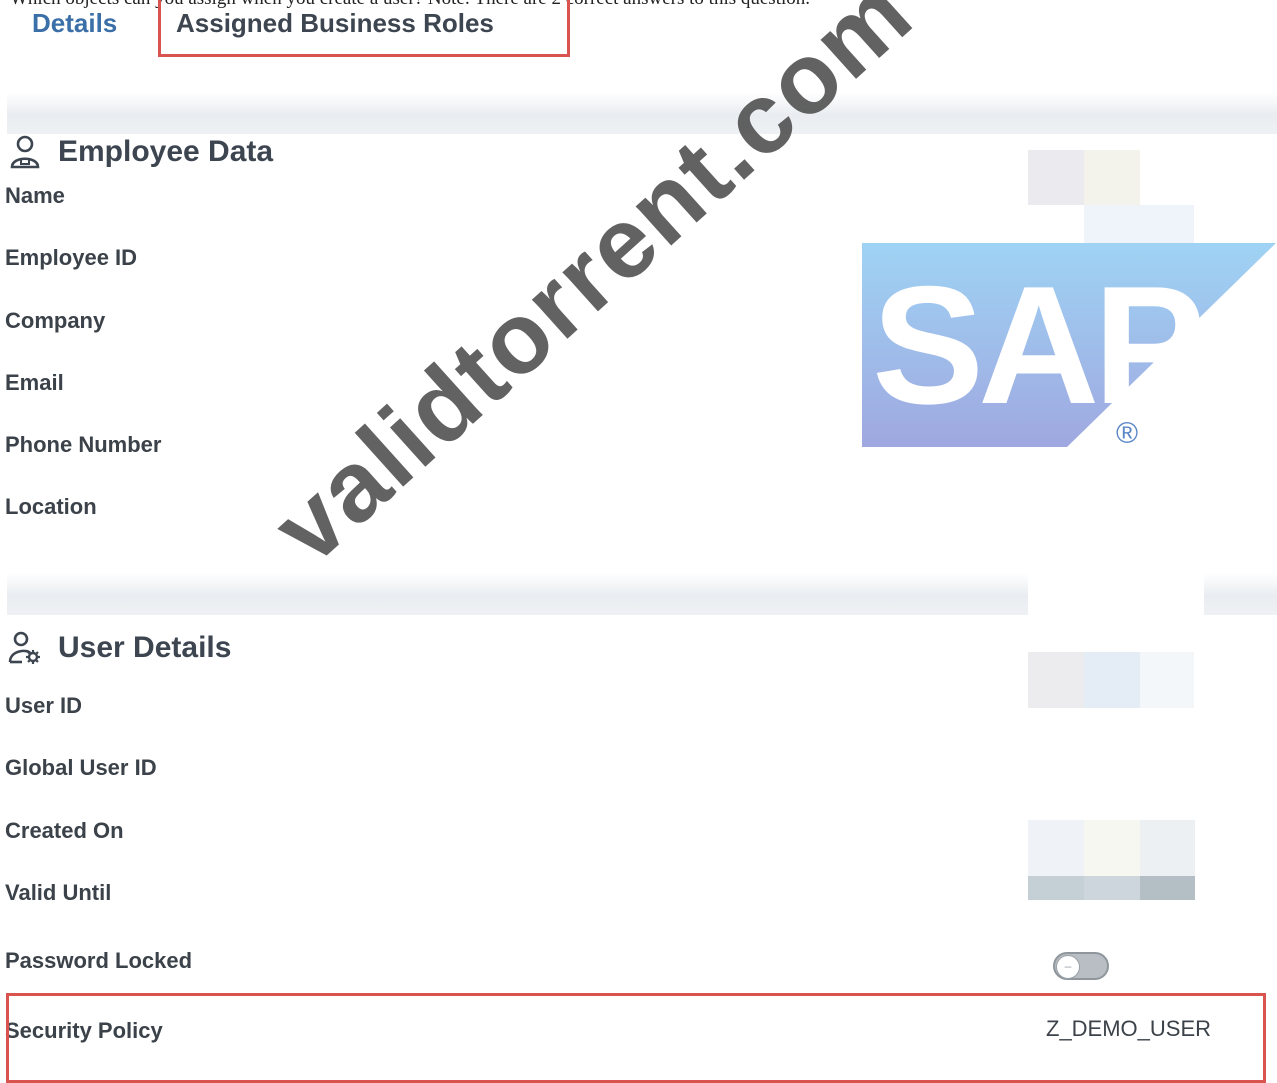 The height and width of the screenshot is (1083, 1277). I want to click on user-details-header: User Details, so click(119, 648).